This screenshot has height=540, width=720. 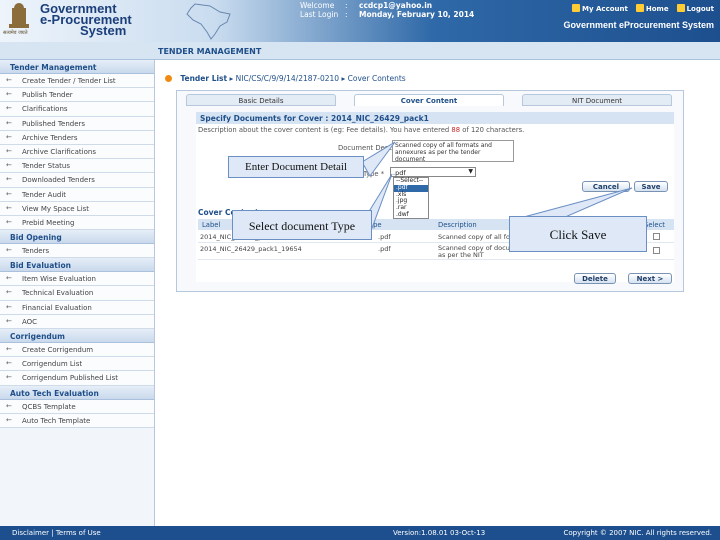 What do you see at coordinates (411, 198) in the screenshot?
I see `doc-type-options: --Select-- .pdf .xls .jpg .rar .dwf` at bounding box center [411, 198].